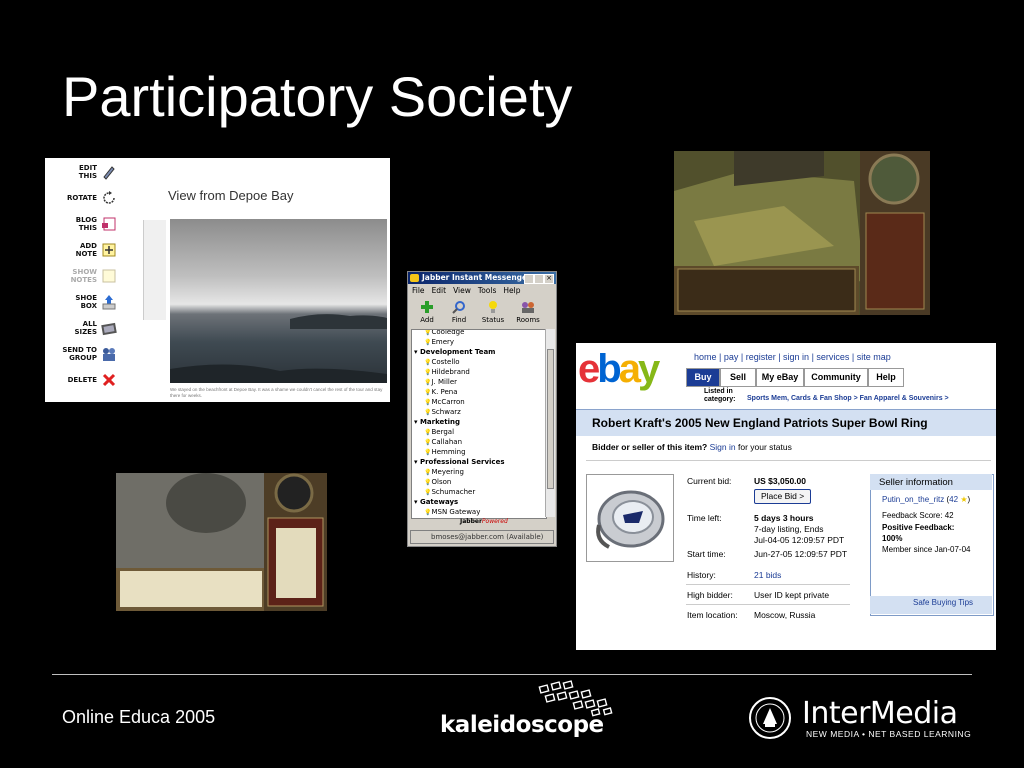  Describe the element at coordinates (109, 329) in the screenshot. I see `sizes-icon` at that location.